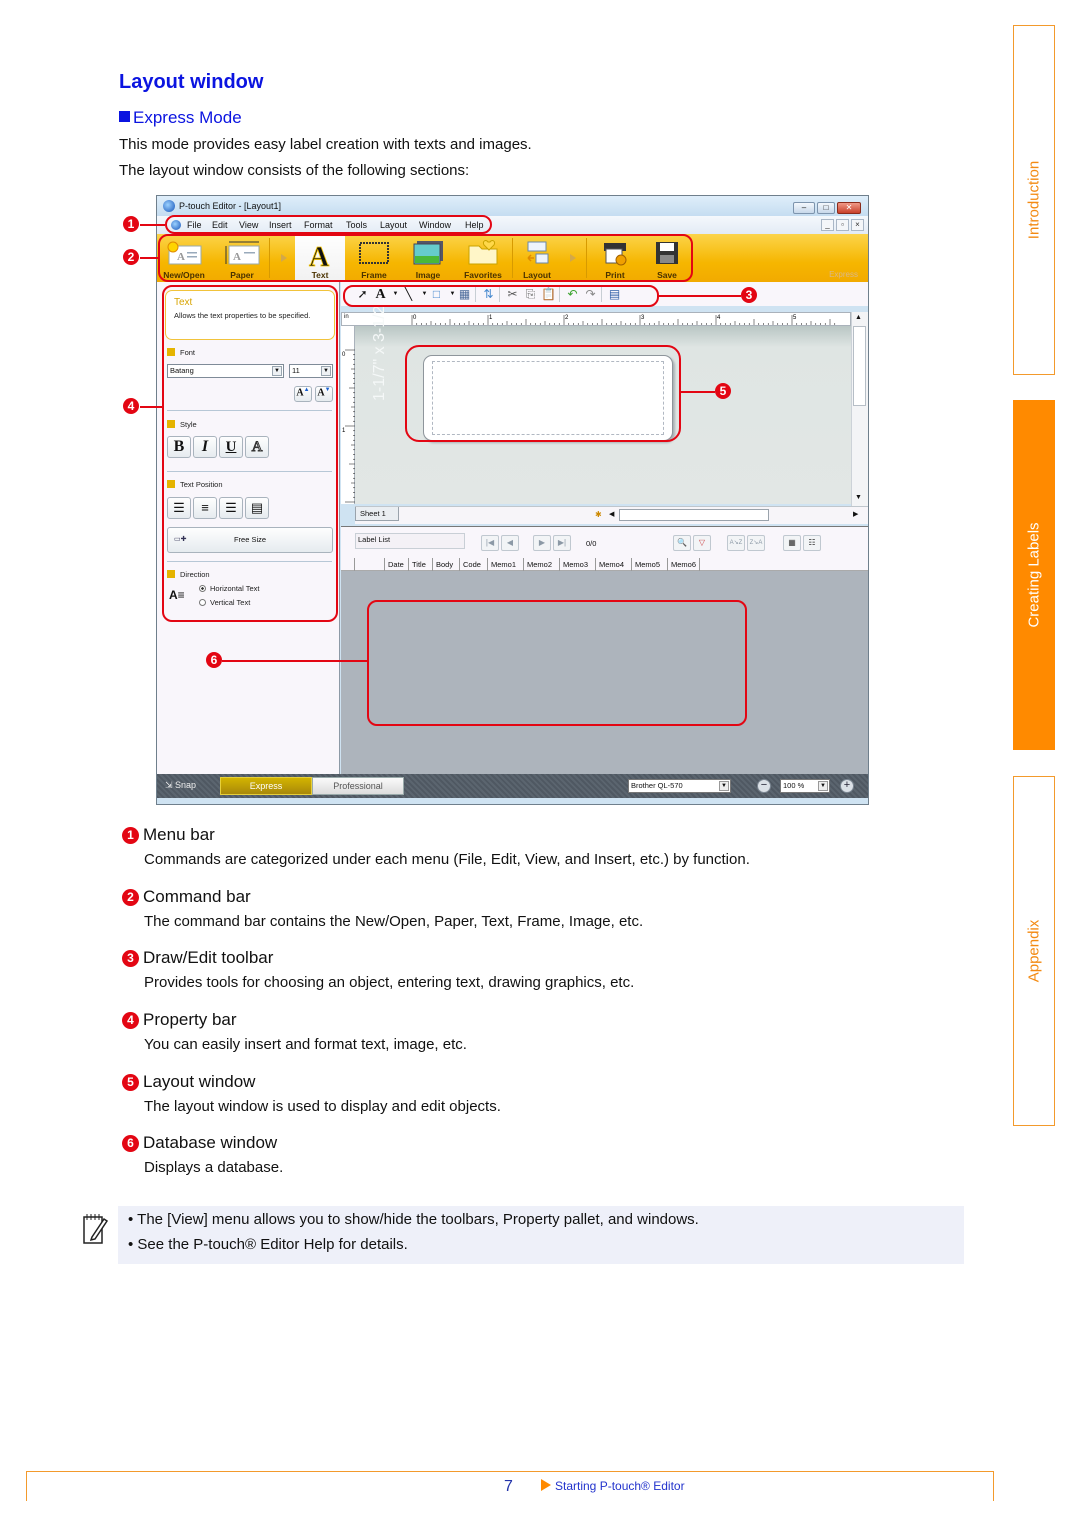 The image size is (1080, 1528). What do you see at coordinates (827, 225) in the screenshot?
I see `doc-minimize-button: _` at bounding box center [827, 225].